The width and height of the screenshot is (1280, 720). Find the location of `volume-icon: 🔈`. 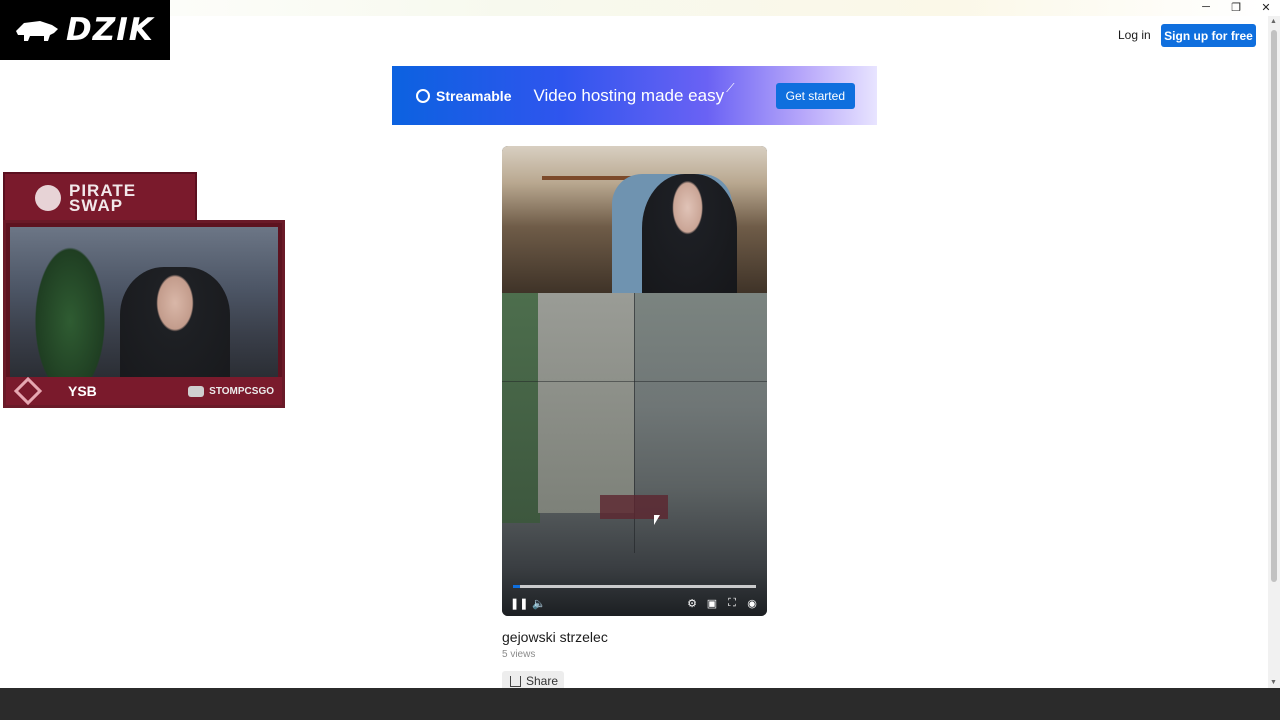

volume-icon: 🔈 is located at coordinates (539, 603).